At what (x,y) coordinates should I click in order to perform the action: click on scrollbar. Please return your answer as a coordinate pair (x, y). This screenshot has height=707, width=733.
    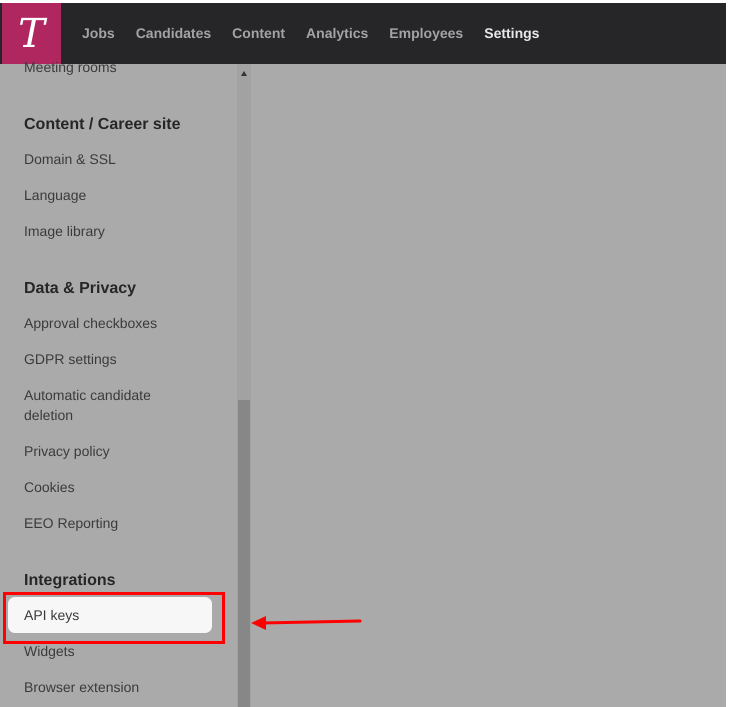
    Looking at the image, I should click on (244, 385).